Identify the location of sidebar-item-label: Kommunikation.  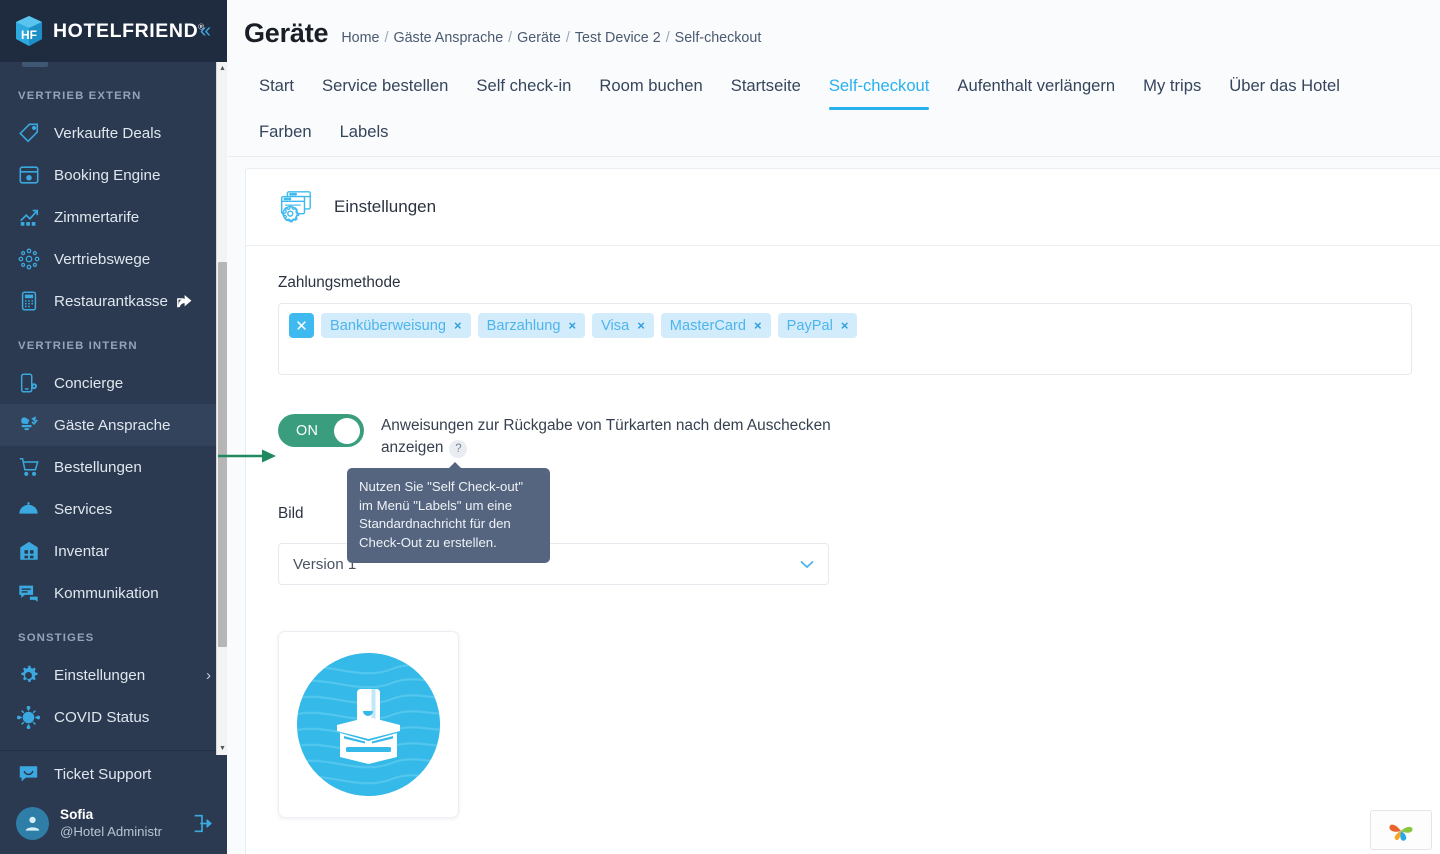
(106, 593).